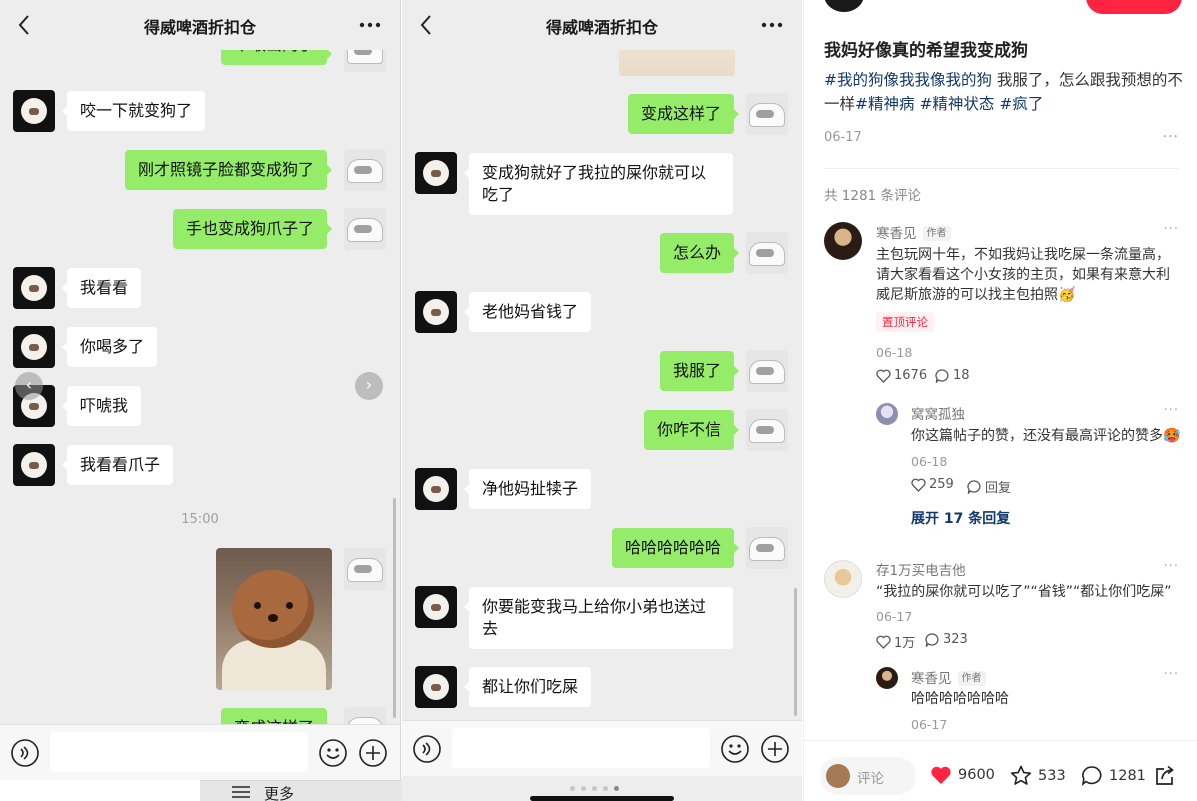  What do you see at coordinates (101, 288) in the screenshot?
I see `chat-bubble: 我看看` at bounding box center [101, 288].